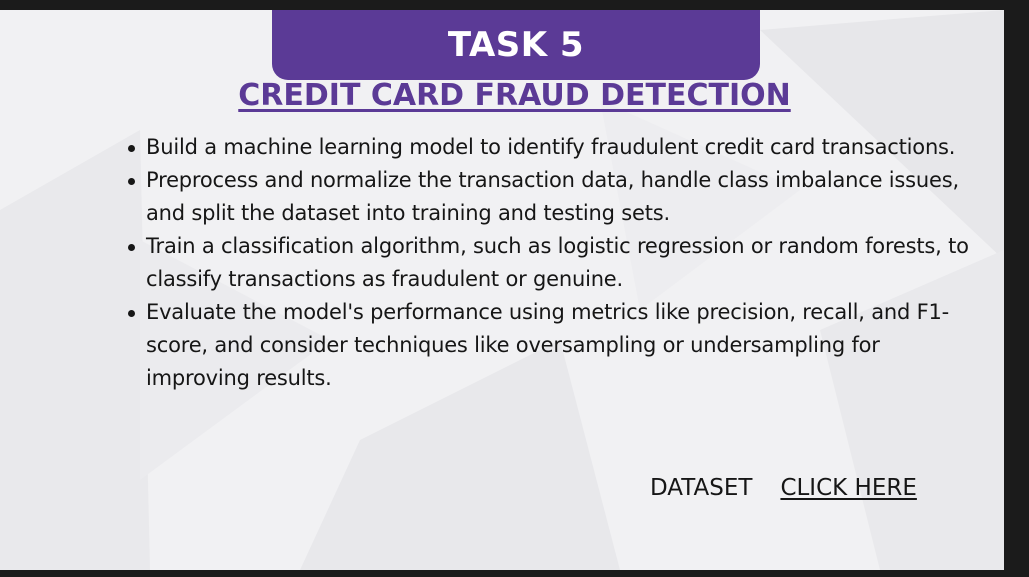 This screenshot has height=577, width=1029. What do you see at coordinates (514, 573) in the screenshot?
I see `bottom-strip` at bounding box center [514, 573].